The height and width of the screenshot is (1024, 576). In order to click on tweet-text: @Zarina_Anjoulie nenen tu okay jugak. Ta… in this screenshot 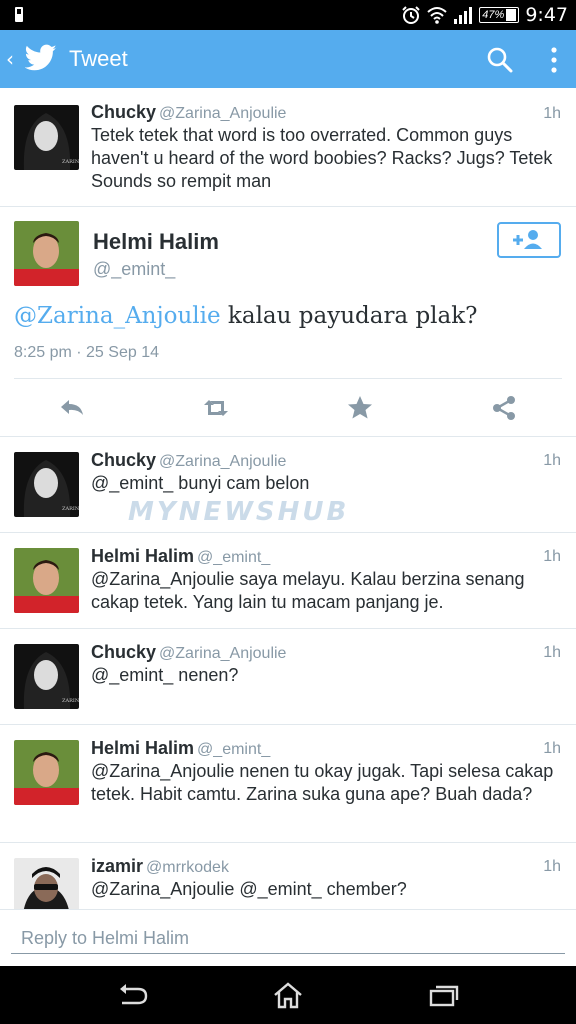, I will do `click(322, 782)`.